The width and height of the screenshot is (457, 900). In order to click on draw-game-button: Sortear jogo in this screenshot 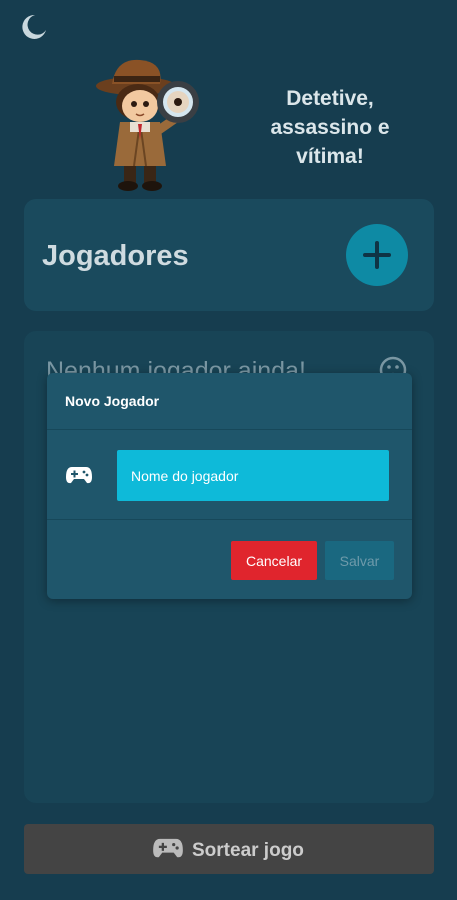, I will do `click(229, 849)`.